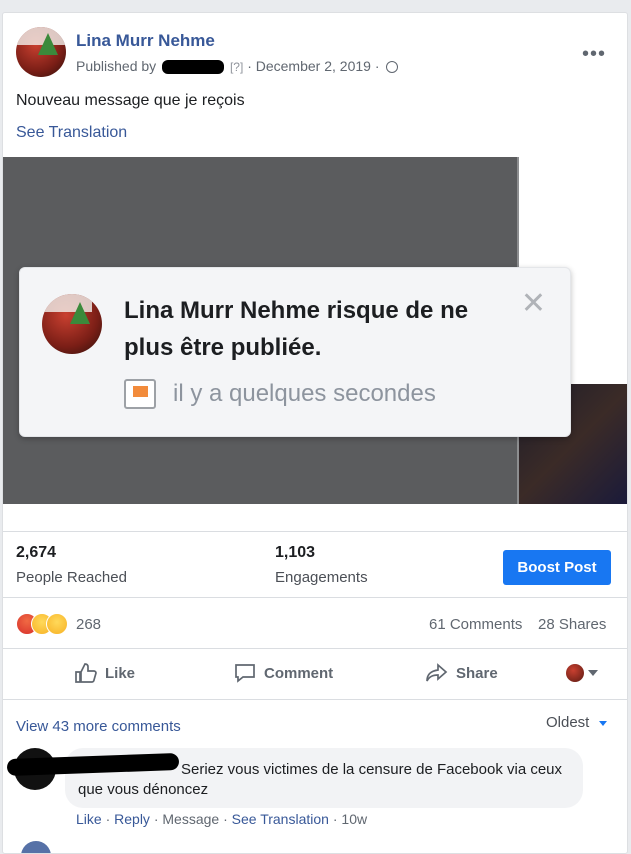  Describe the element at coordinates (477, 673) in the screenshot. I see `share-label: Share` at that location.